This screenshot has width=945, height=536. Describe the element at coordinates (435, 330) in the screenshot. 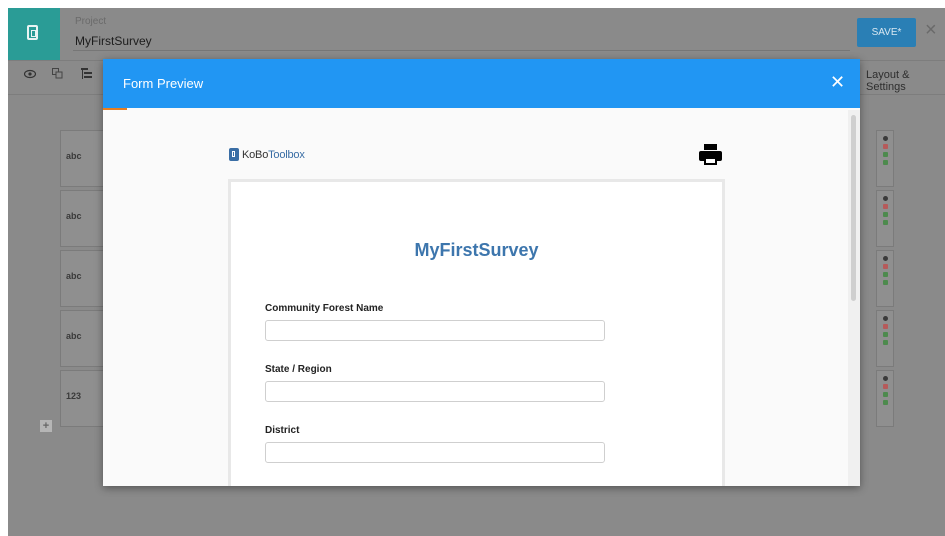

I see `community-forest-name-input` at that location.